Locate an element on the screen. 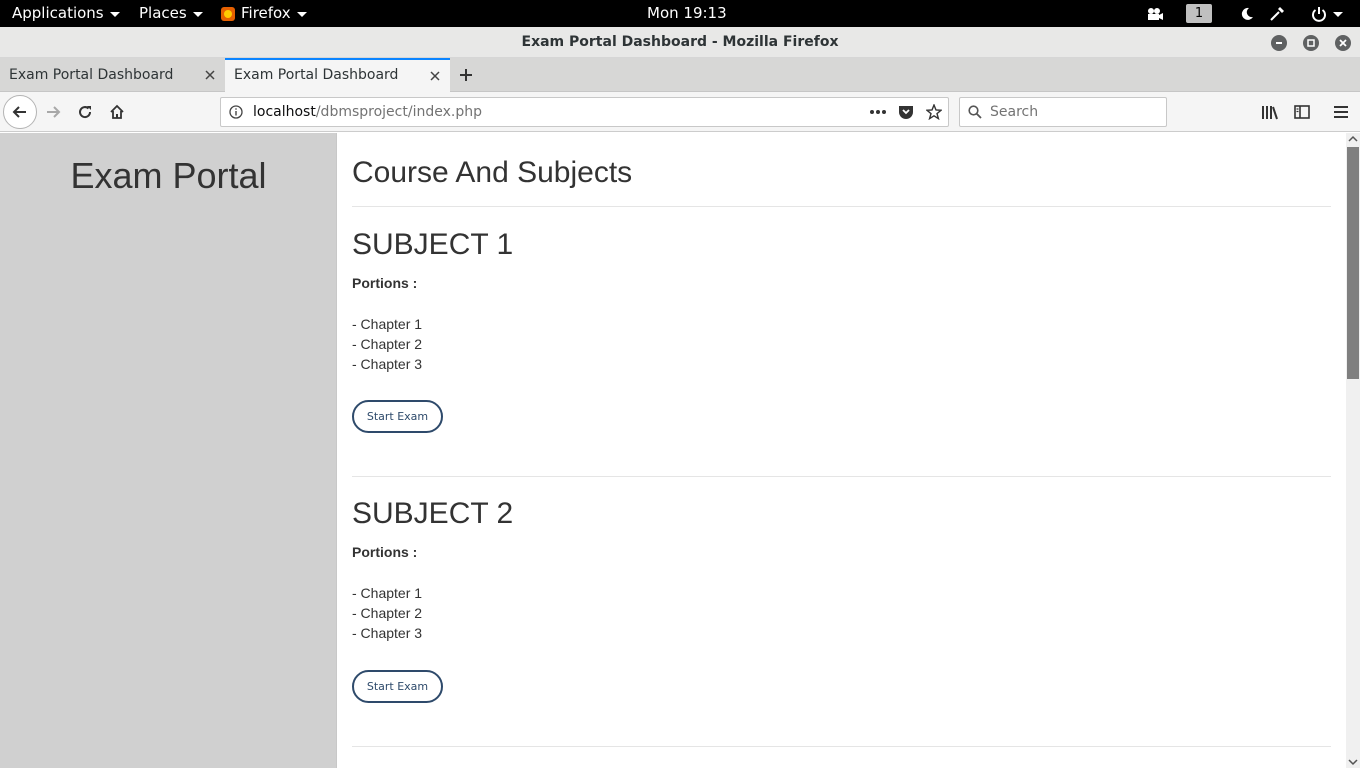  new-tab-button is located at coordinates (466, 75).